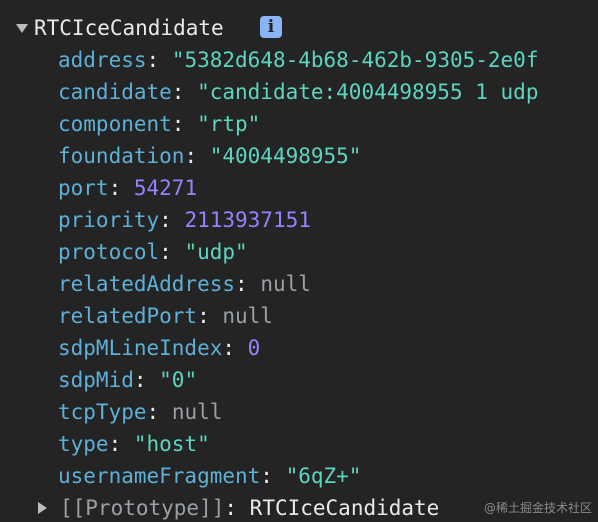 This screenshot has width=598, height=522. I want to click on property-key: protocol, so click(109, 252).